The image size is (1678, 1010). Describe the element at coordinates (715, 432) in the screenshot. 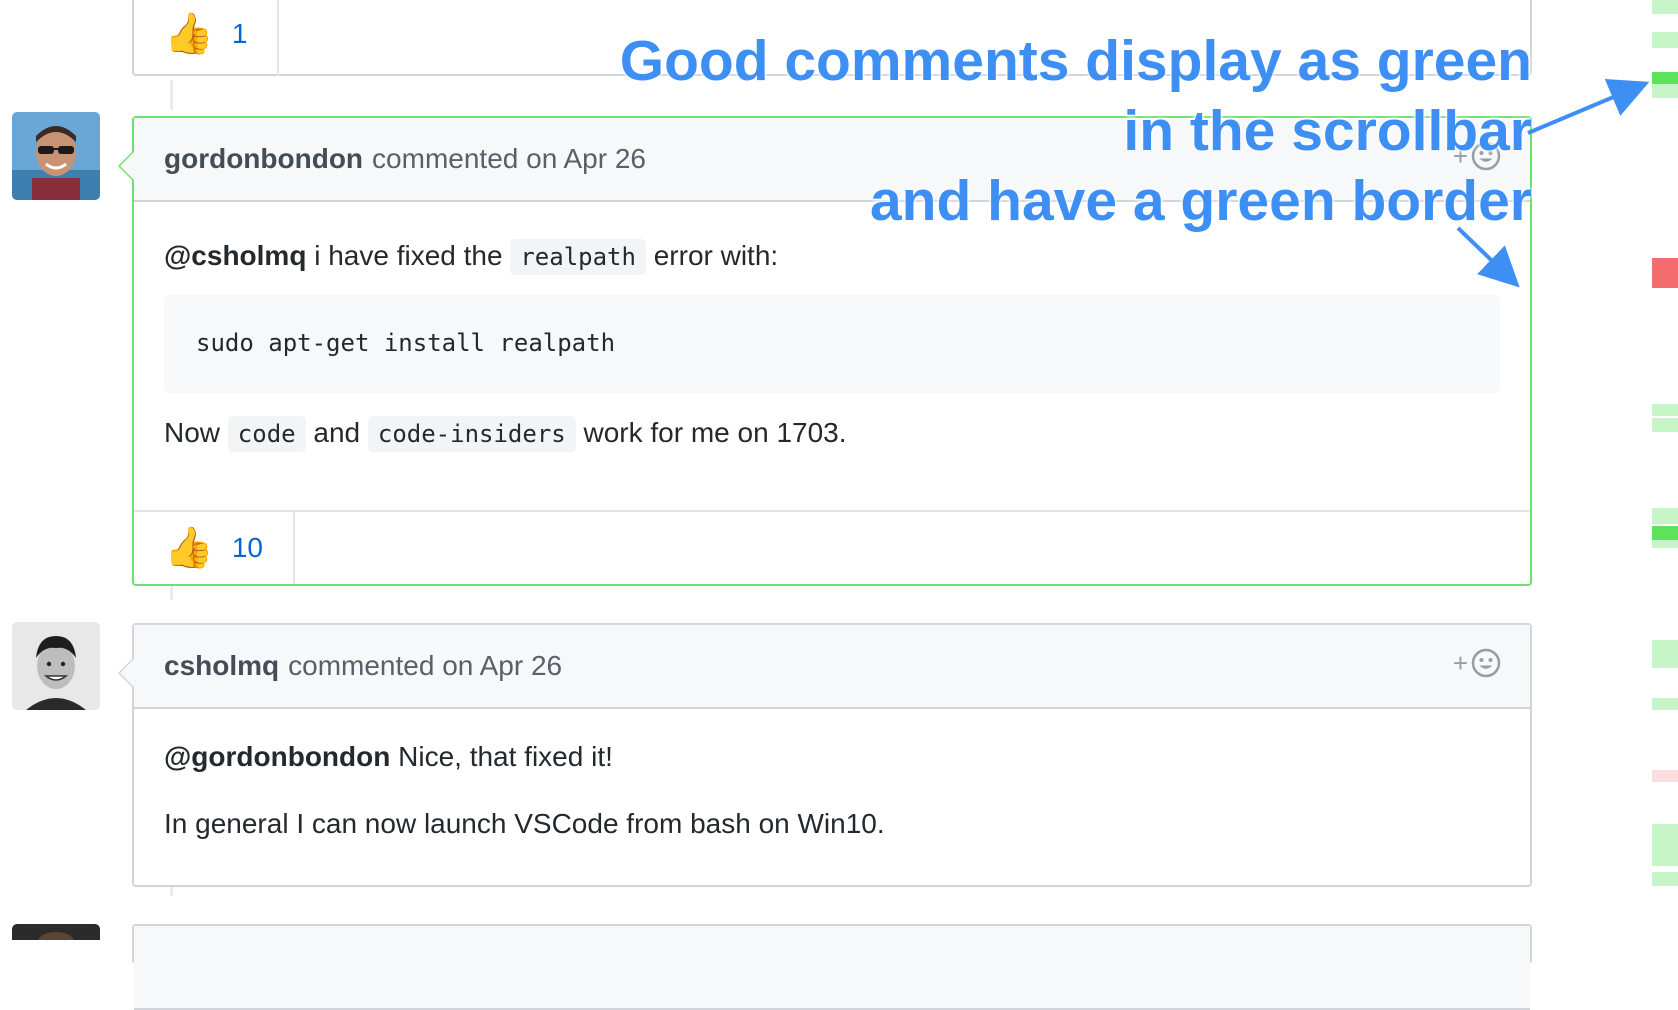

I see `comment-text: work for me on 1703.` at that location.